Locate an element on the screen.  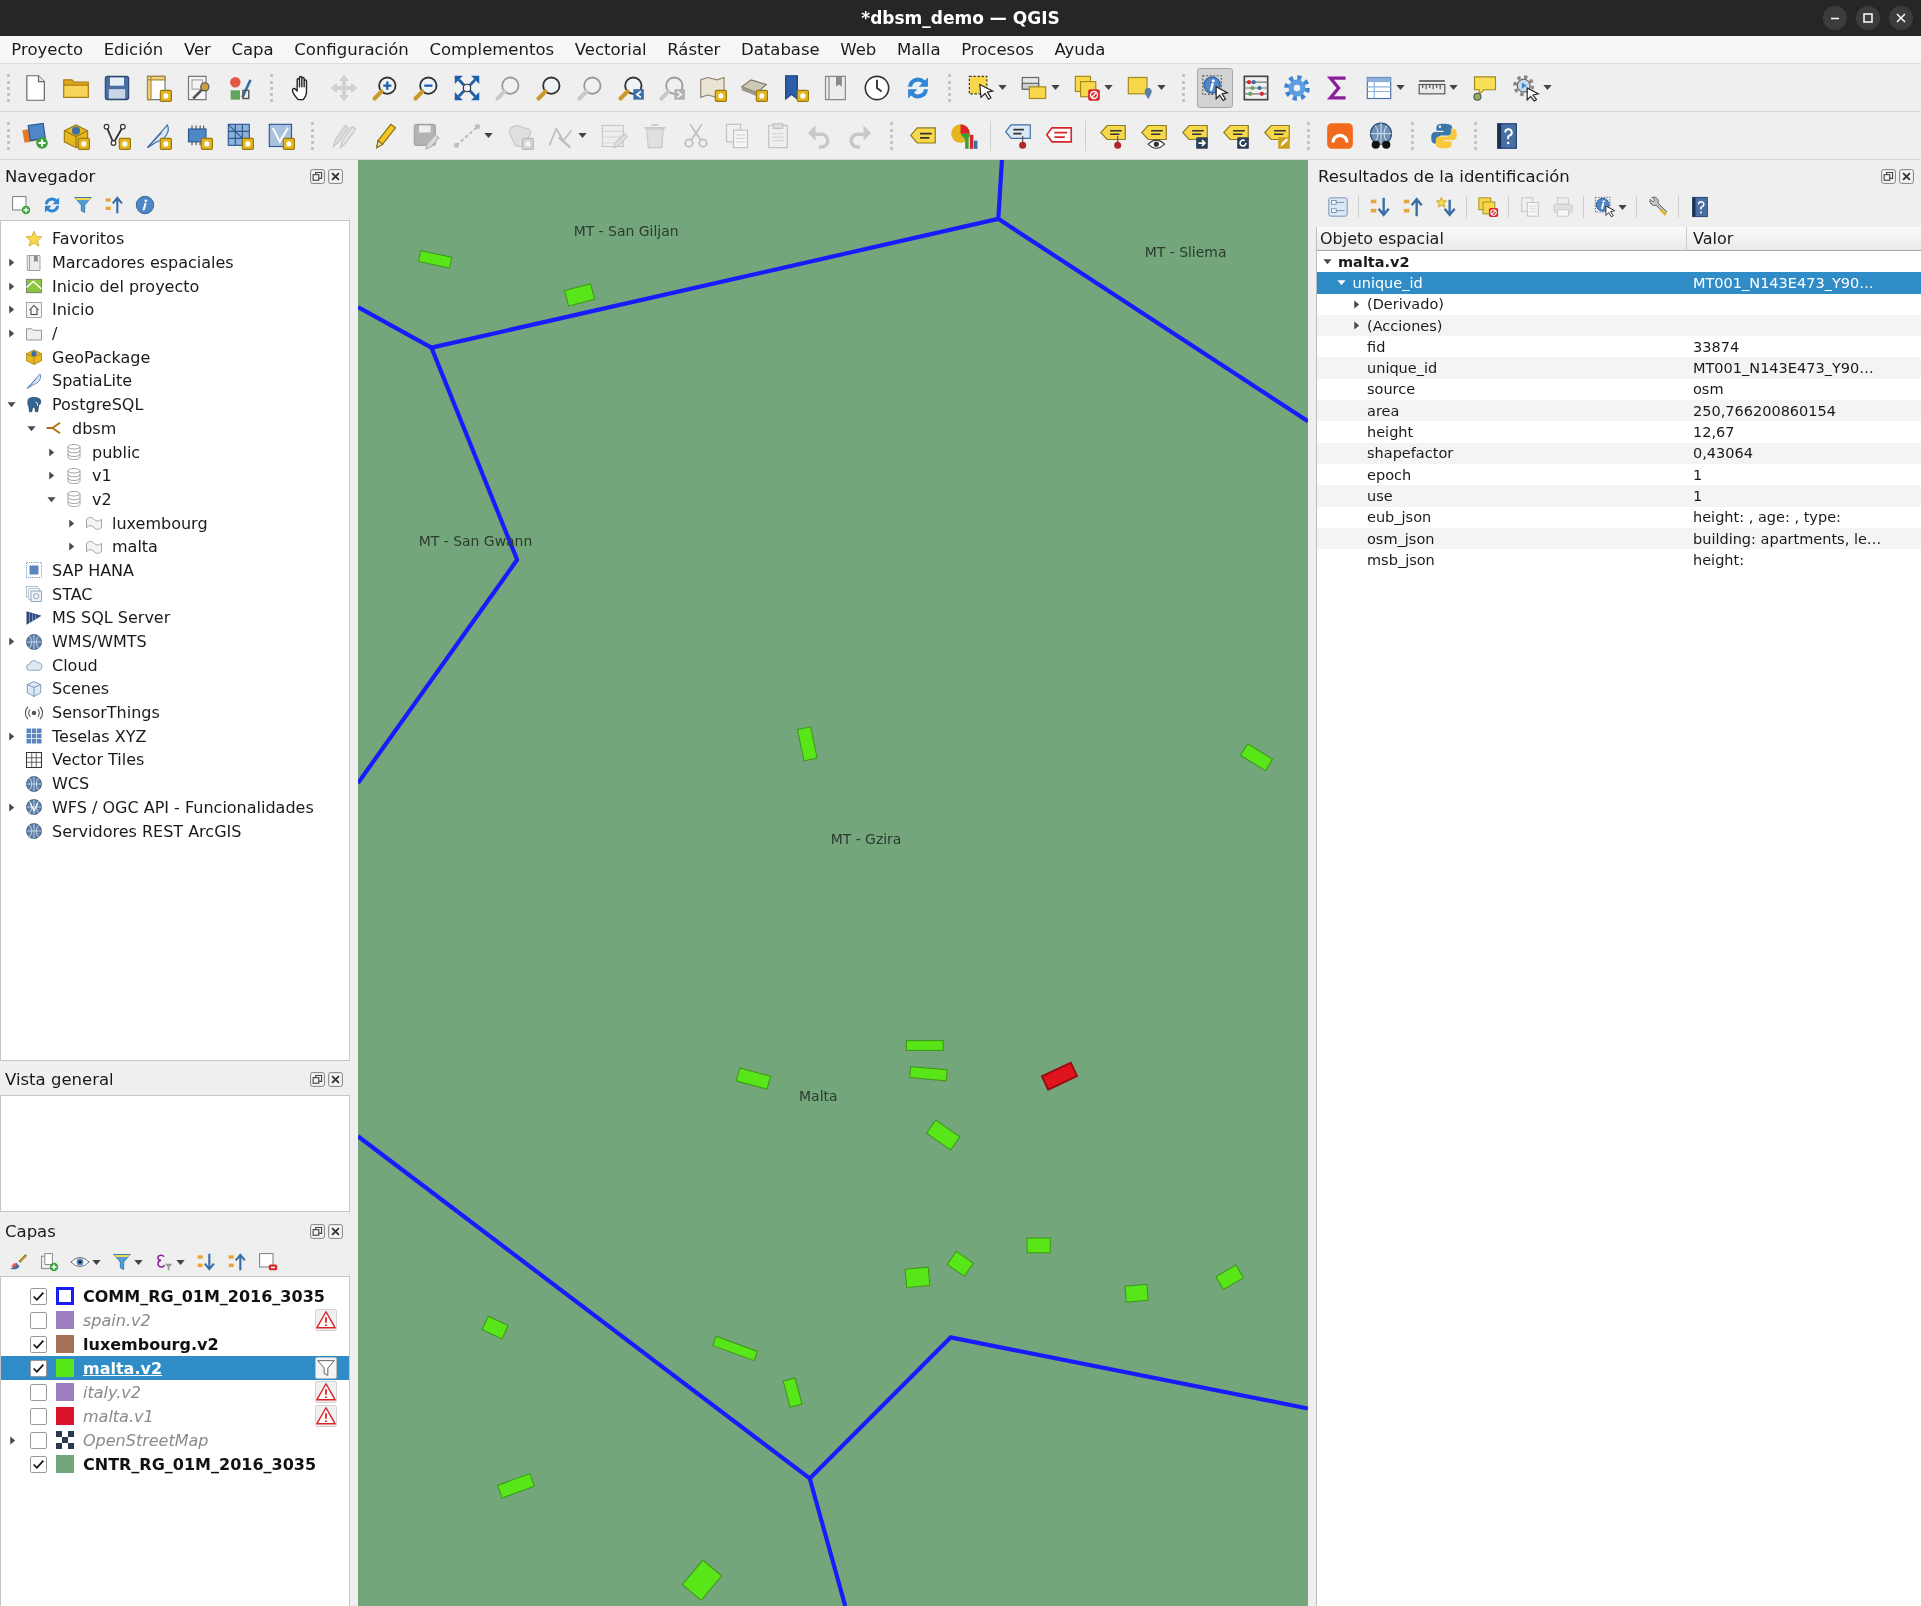
layer-name: malta.v2 is located at coordinates (123, 1368).